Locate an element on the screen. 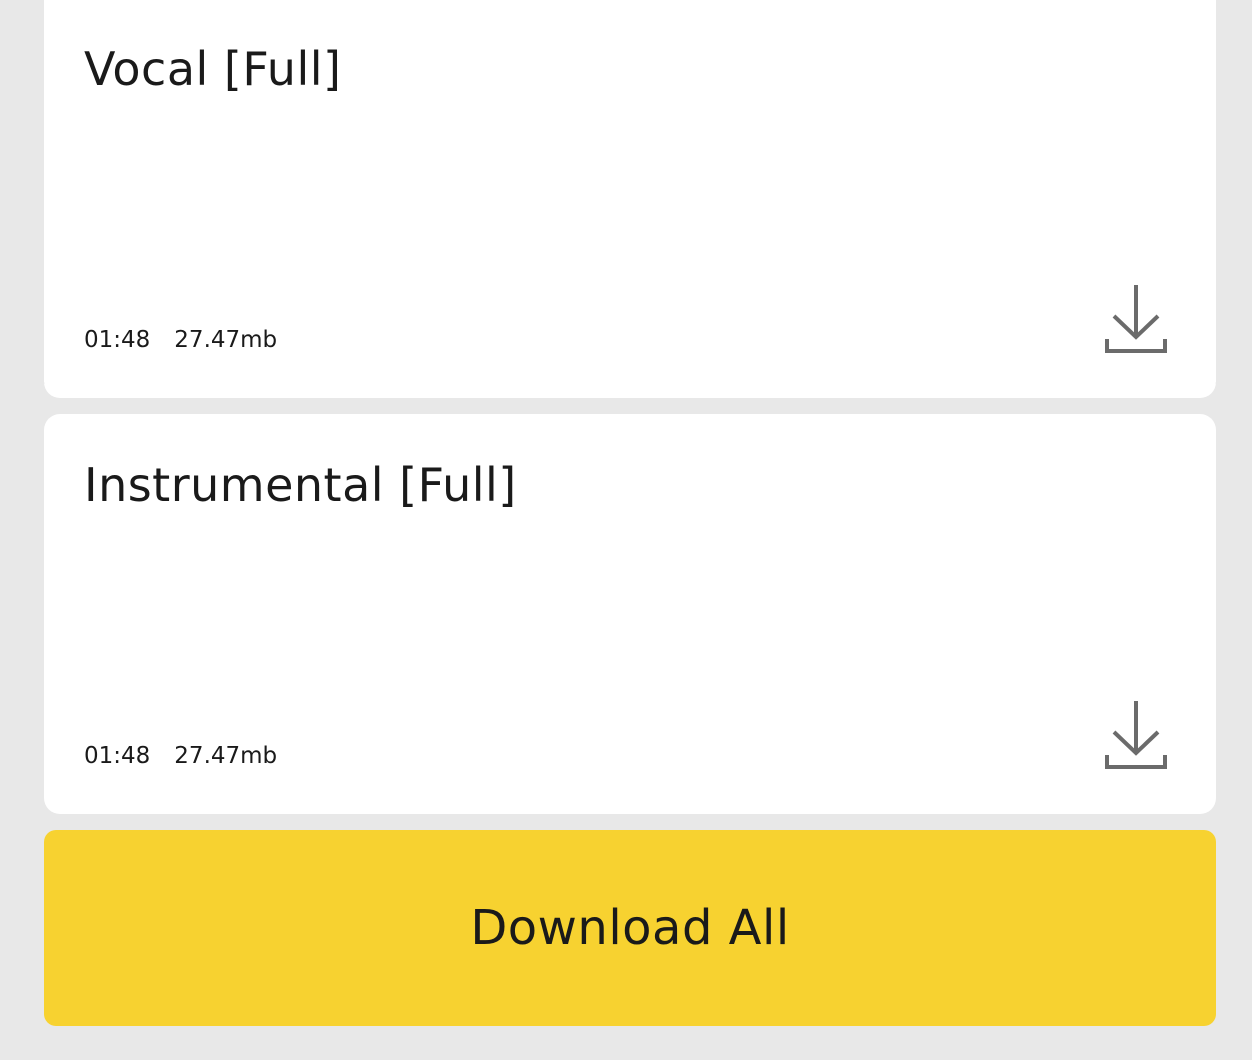 The height and width of the screenshot is (1060, 1252). track-title: Instrumental [Full] is located at coordinates (300, 485).